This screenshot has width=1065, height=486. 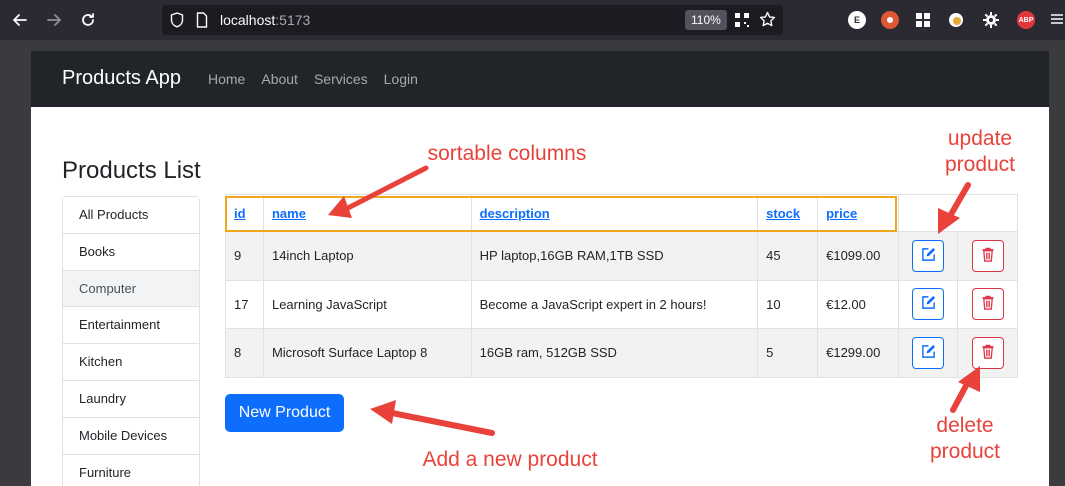 I want to click on new-product-button: New Product, so click(x=284, y=413).